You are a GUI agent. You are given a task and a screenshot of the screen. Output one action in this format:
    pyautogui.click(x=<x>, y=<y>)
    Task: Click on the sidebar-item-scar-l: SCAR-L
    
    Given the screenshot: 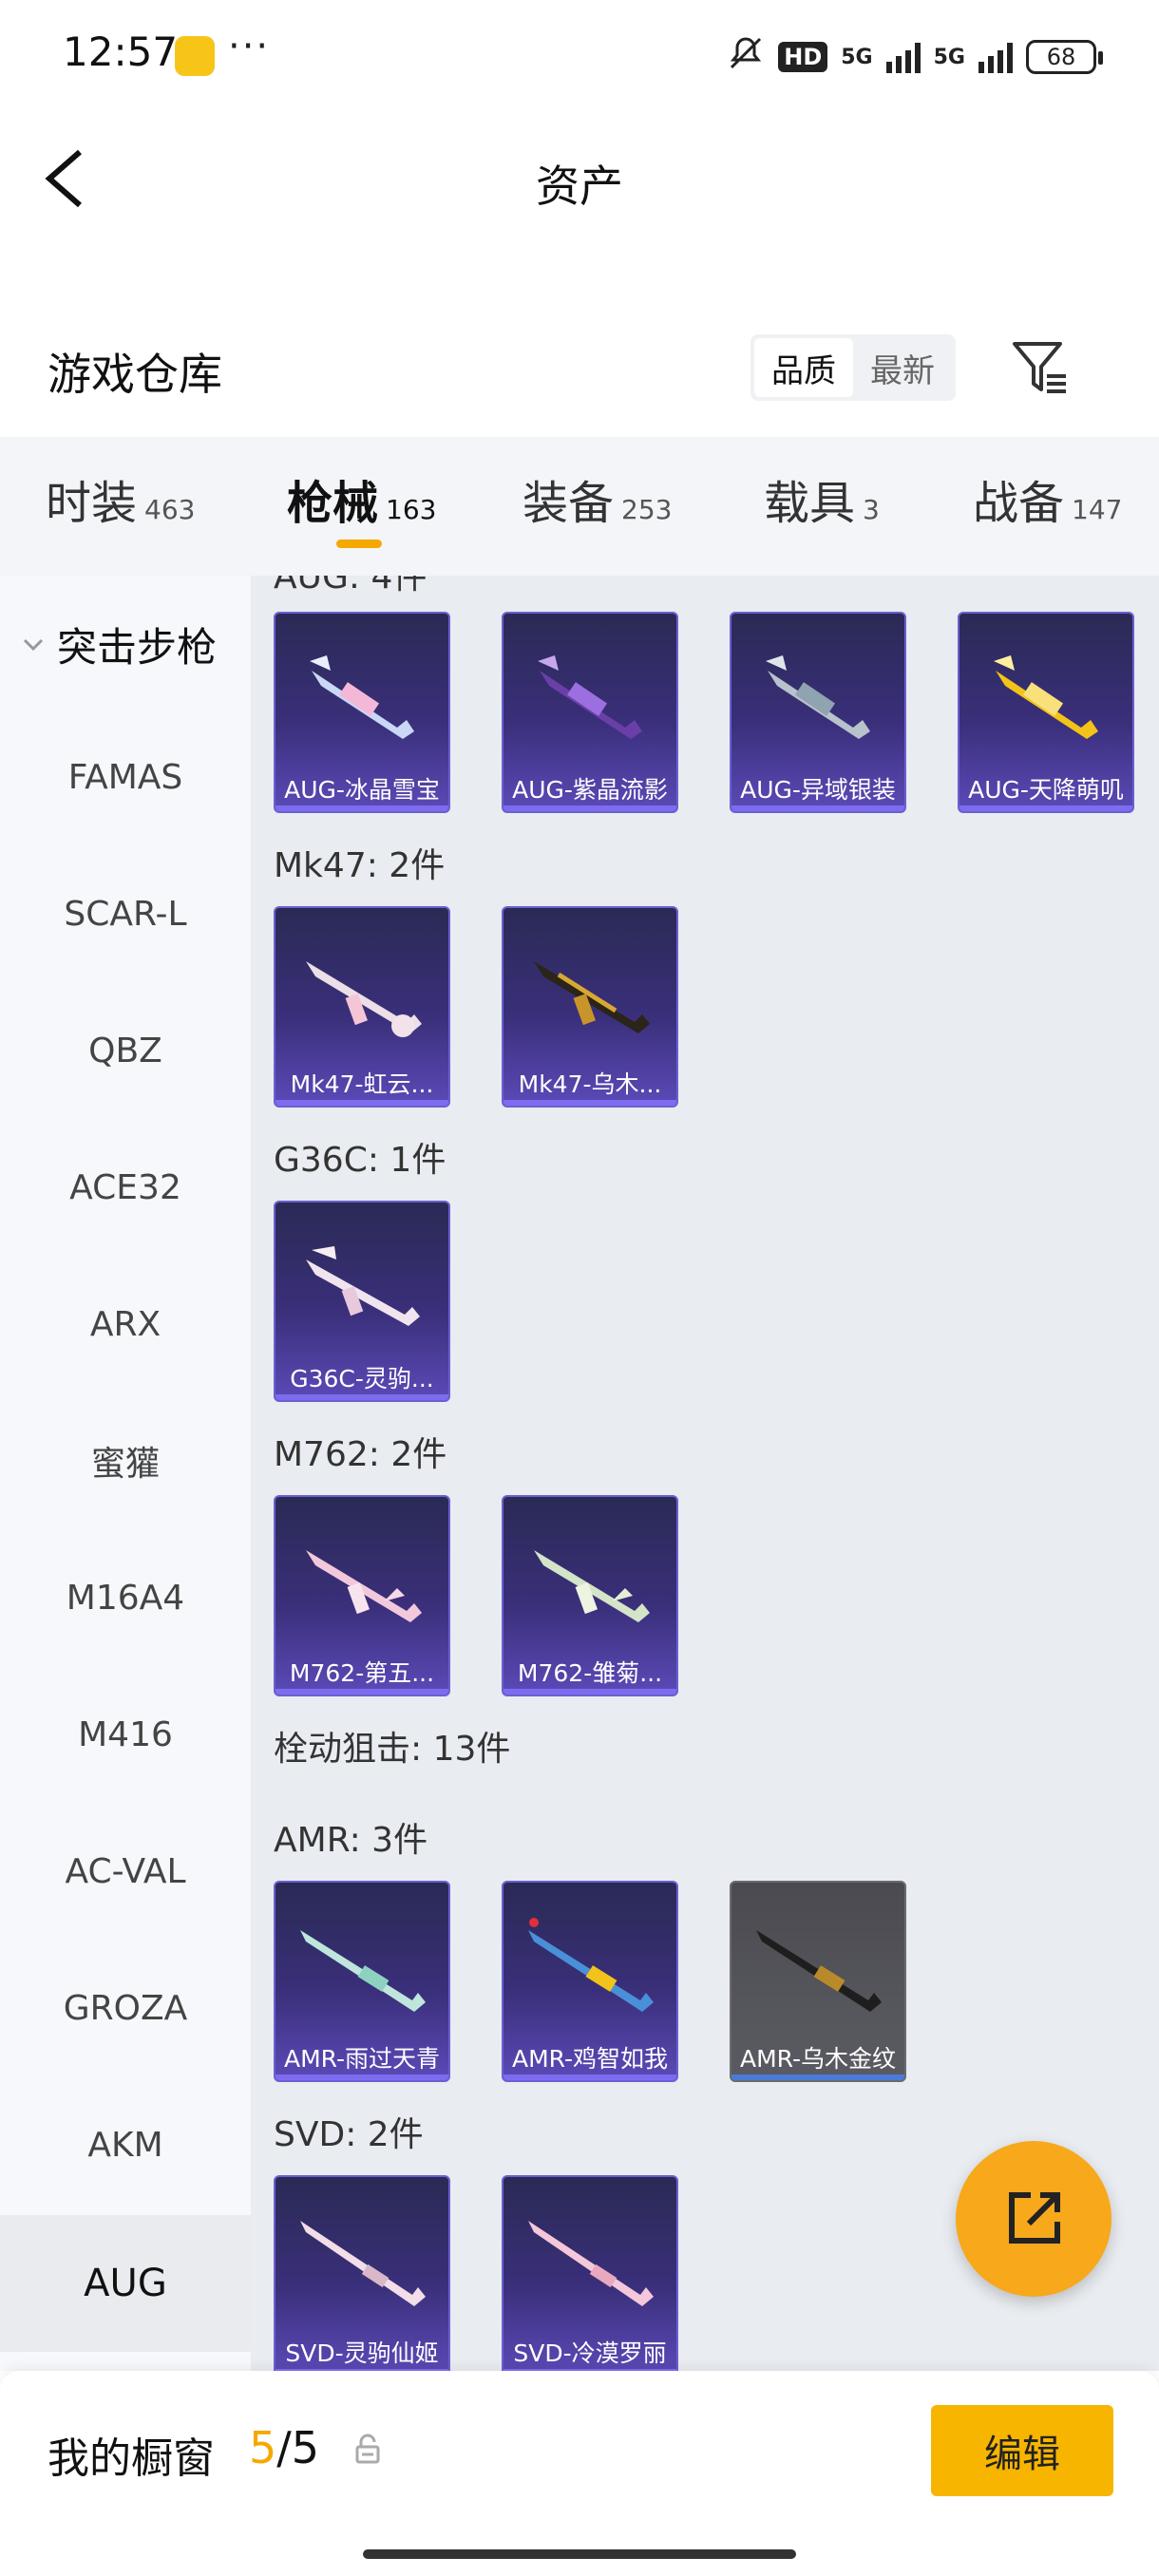 What is the action you would take?
    pyautogui.click(x=125, y=913)
    